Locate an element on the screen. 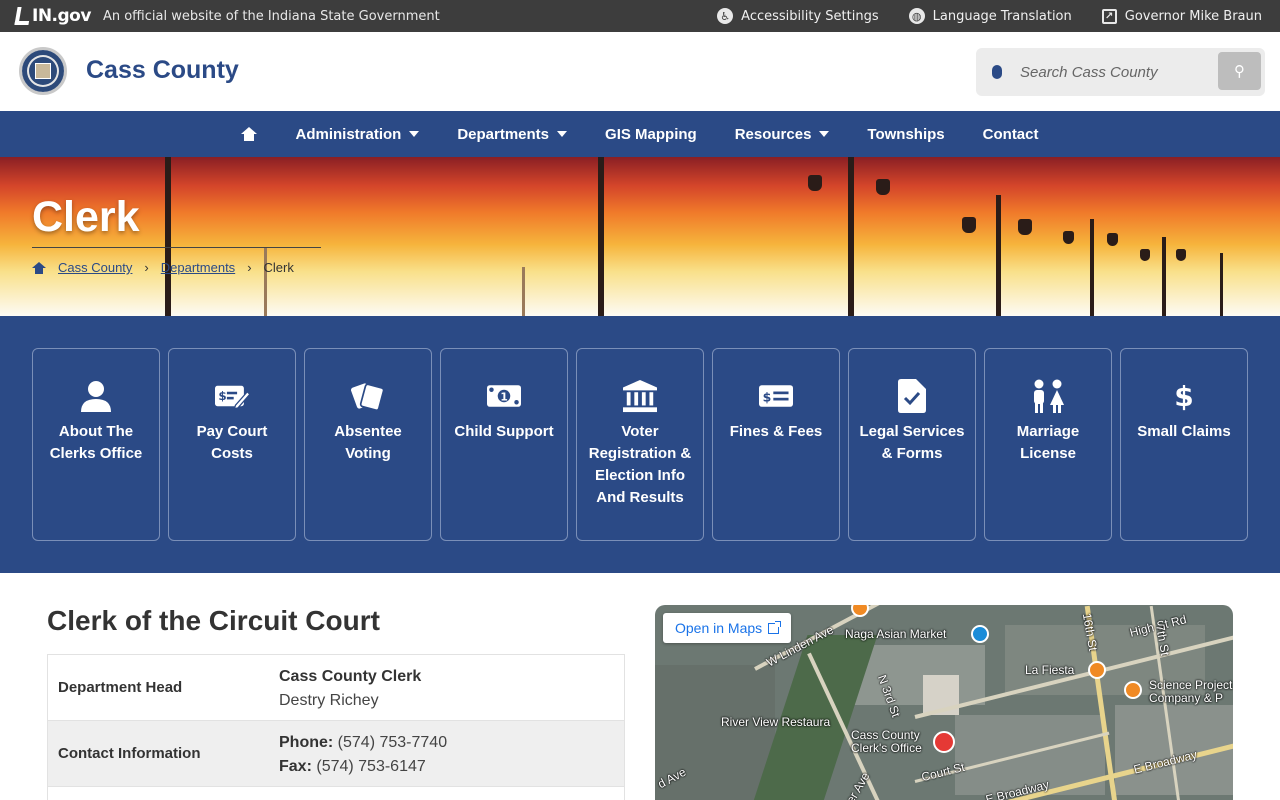  site-header: Cass County ⚲ is located at coordinates (640, 71).